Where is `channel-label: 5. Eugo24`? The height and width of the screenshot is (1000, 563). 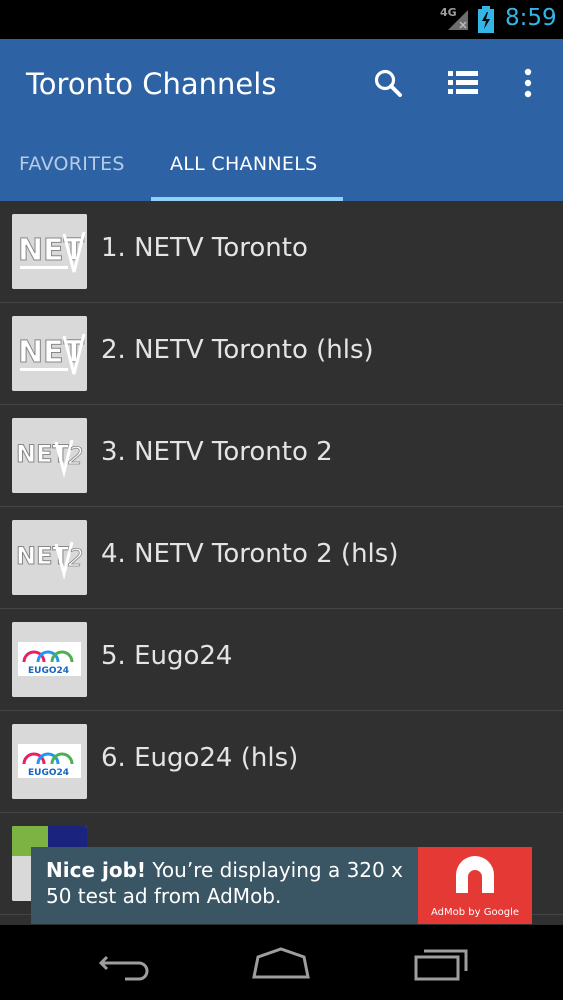 channel-label: 5. Eugo24 is located at coordinates (167, 656).